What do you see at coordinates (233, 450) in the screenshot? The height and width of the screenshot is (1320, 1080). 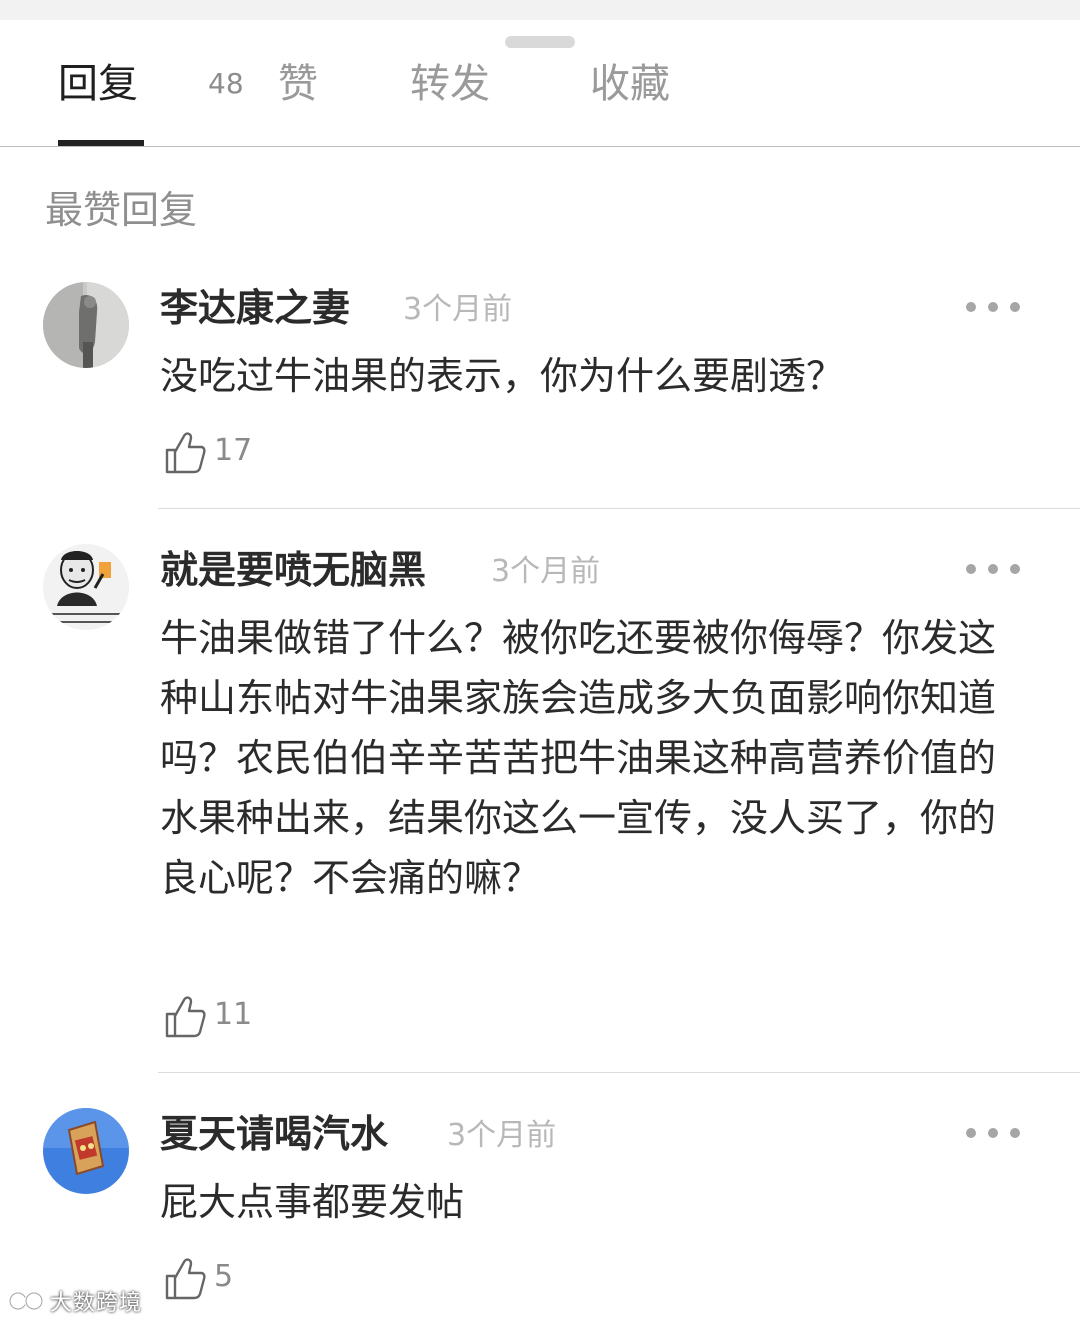 I see `like-count: 17` at bounding box center [233, 450].